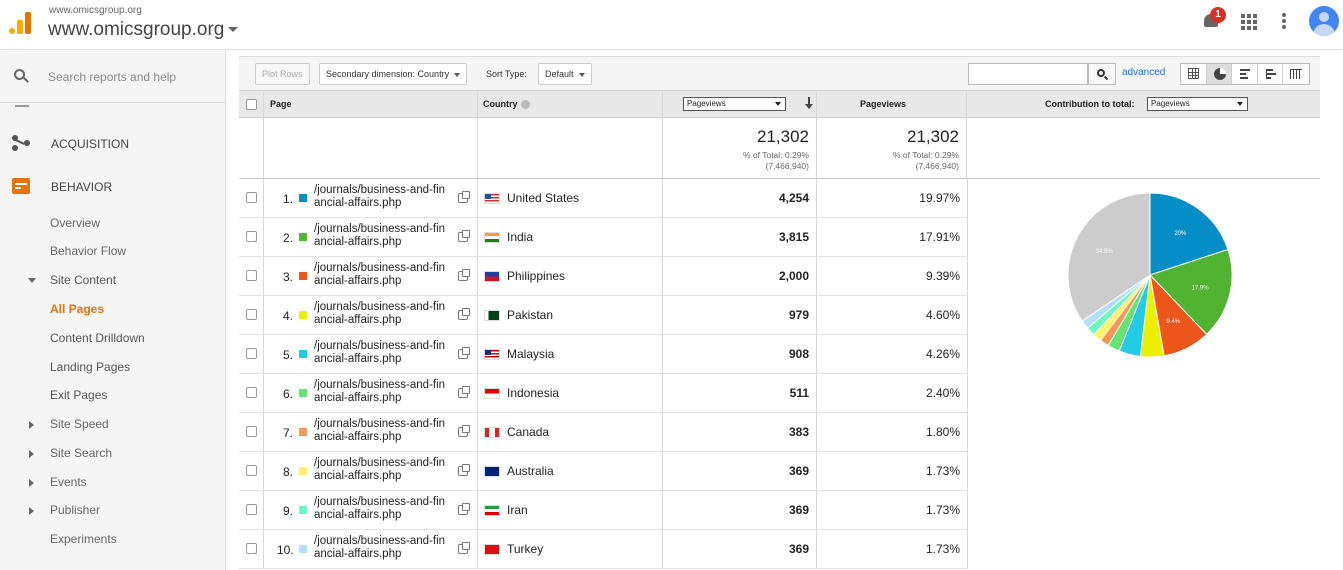 This screenshot has width=1343, height=570. What do you see at coordinates (530, 354) in the screenshot?
I see `country-name: Malaysia` at bounding box center [530, 354].